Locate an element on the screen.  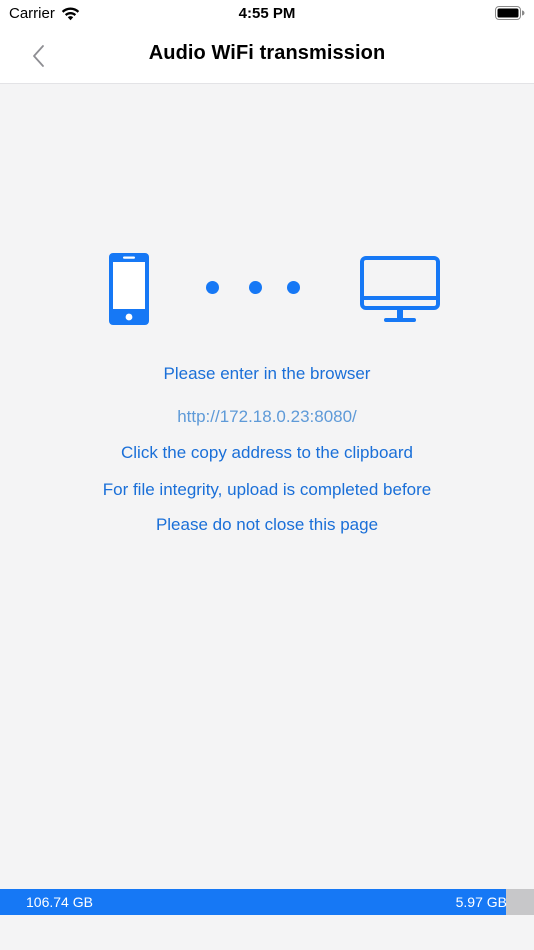
storage-usage-bar: 106.74 GB 5.97 GB is located at coordinates (267, 902).